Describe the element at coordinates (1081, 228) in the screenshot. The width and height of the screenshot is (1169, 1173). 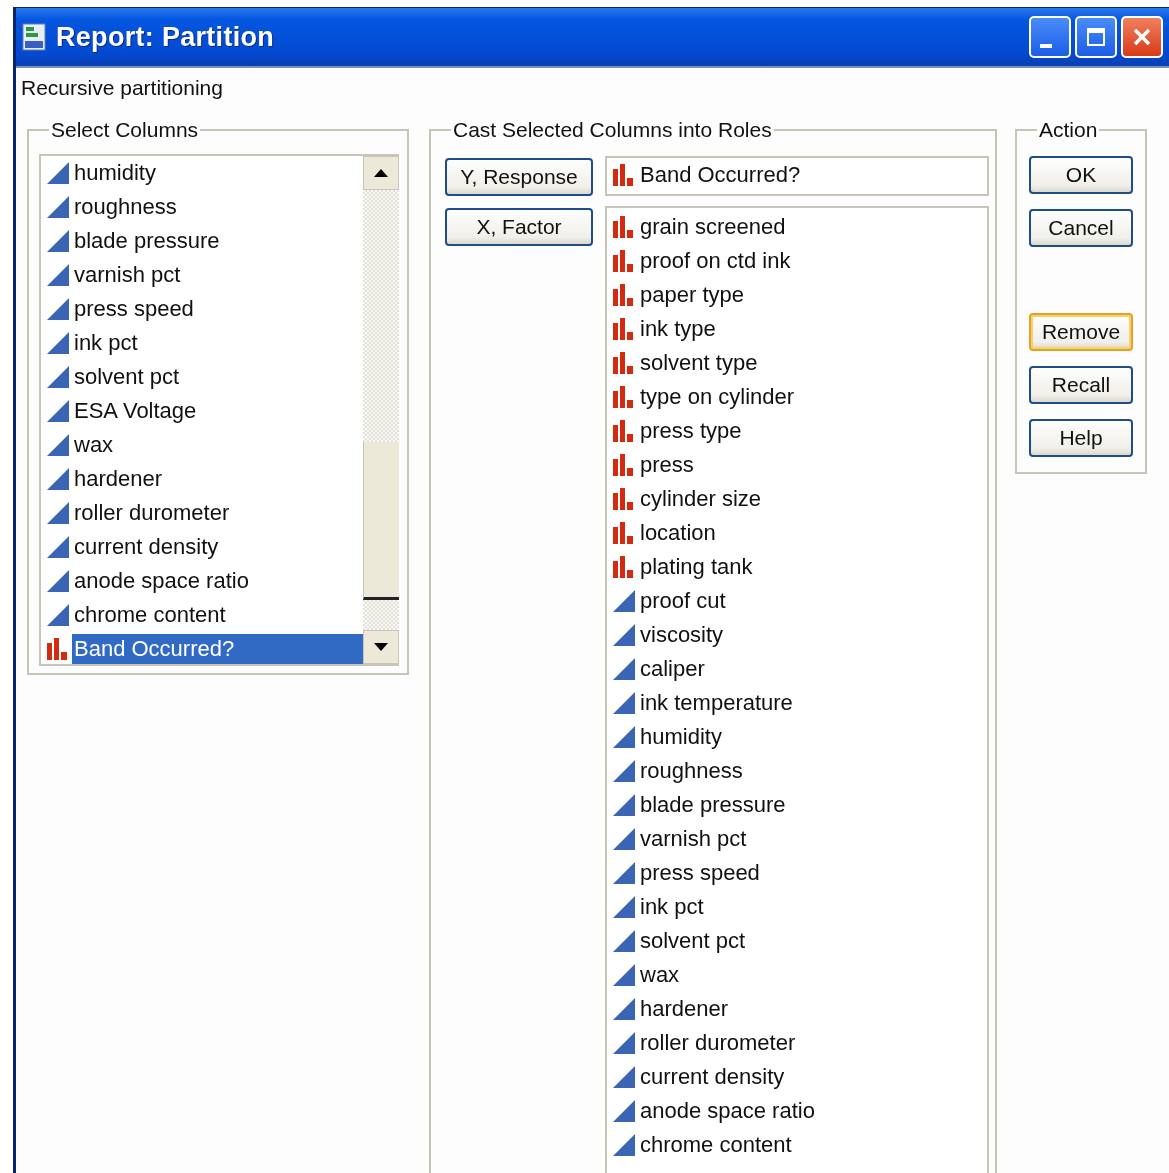
I see `action-button: Cancel` at that location.